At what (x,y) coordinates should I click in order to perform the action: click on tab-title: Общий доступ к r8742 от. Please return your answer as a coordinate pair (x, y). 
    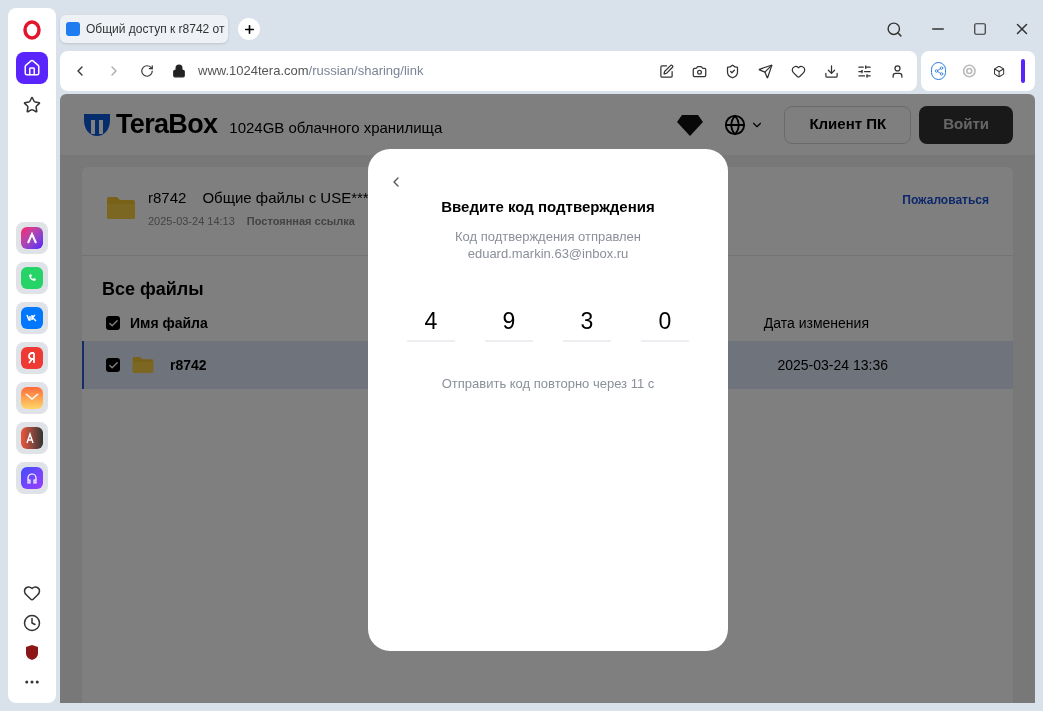
    Looking at the image, I should click on (155, 29).